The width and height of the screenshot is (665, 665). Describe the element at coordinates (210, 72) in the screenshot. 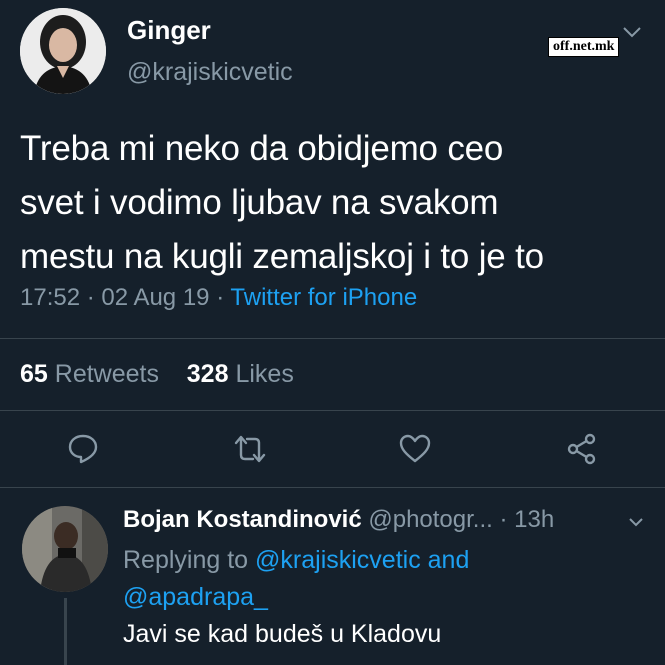

I see `author-handle: @krajiskicvetic` at that location.